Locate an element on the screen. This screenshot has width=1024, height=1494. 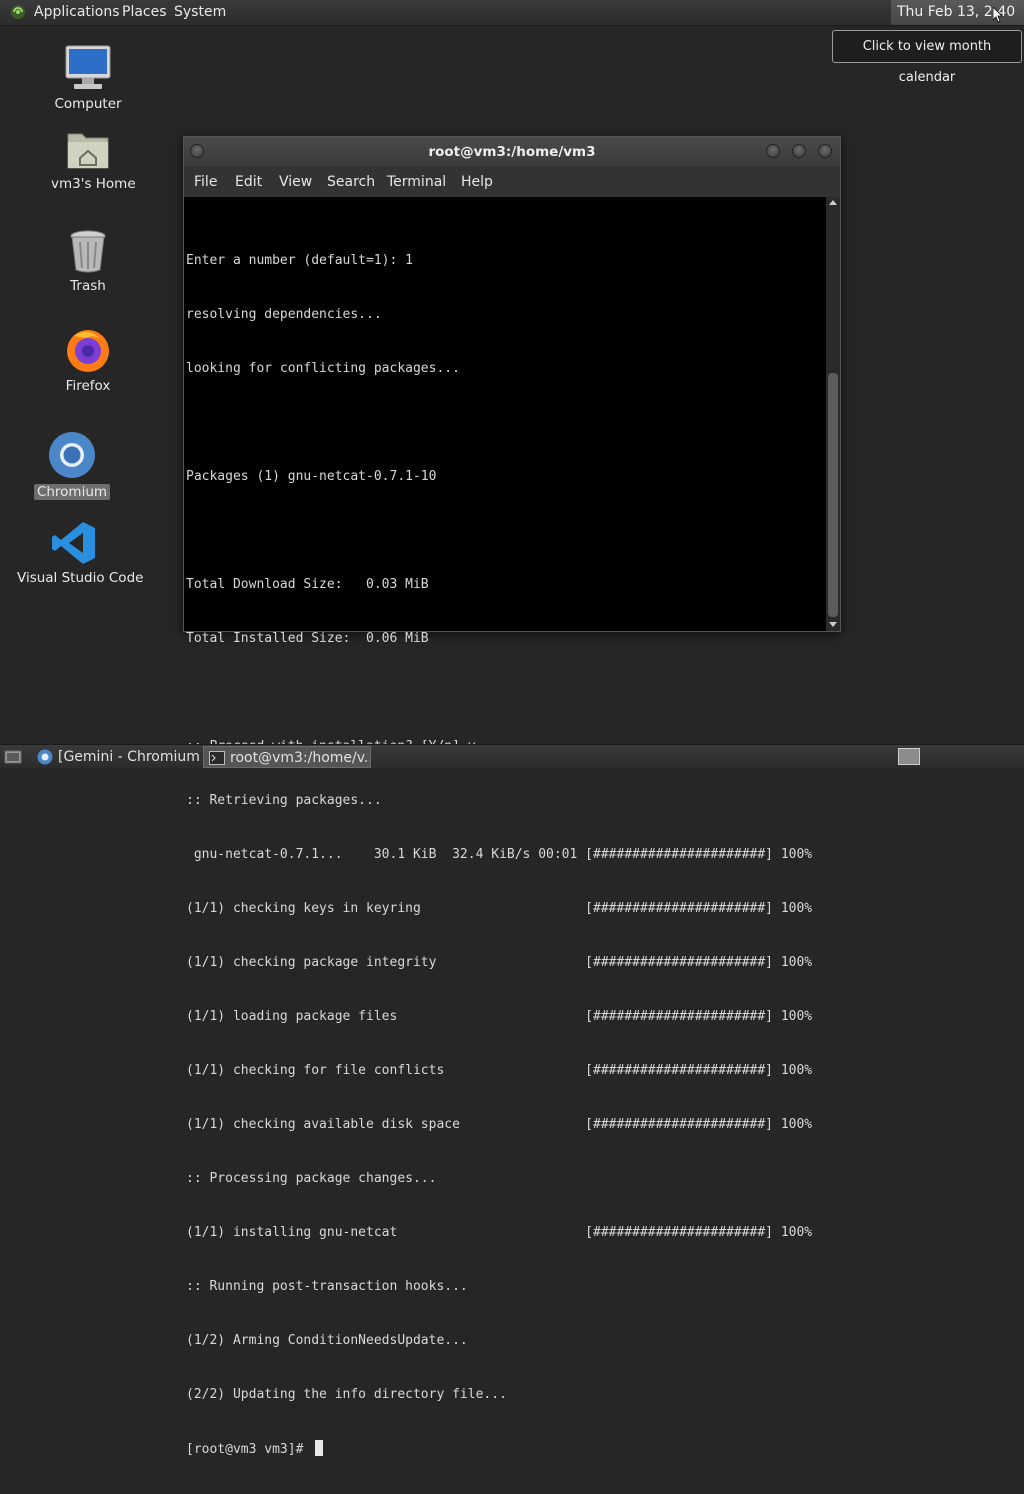
window-titlebar: root@vm3:/home/vm3 is located at coordinates (512, 152).